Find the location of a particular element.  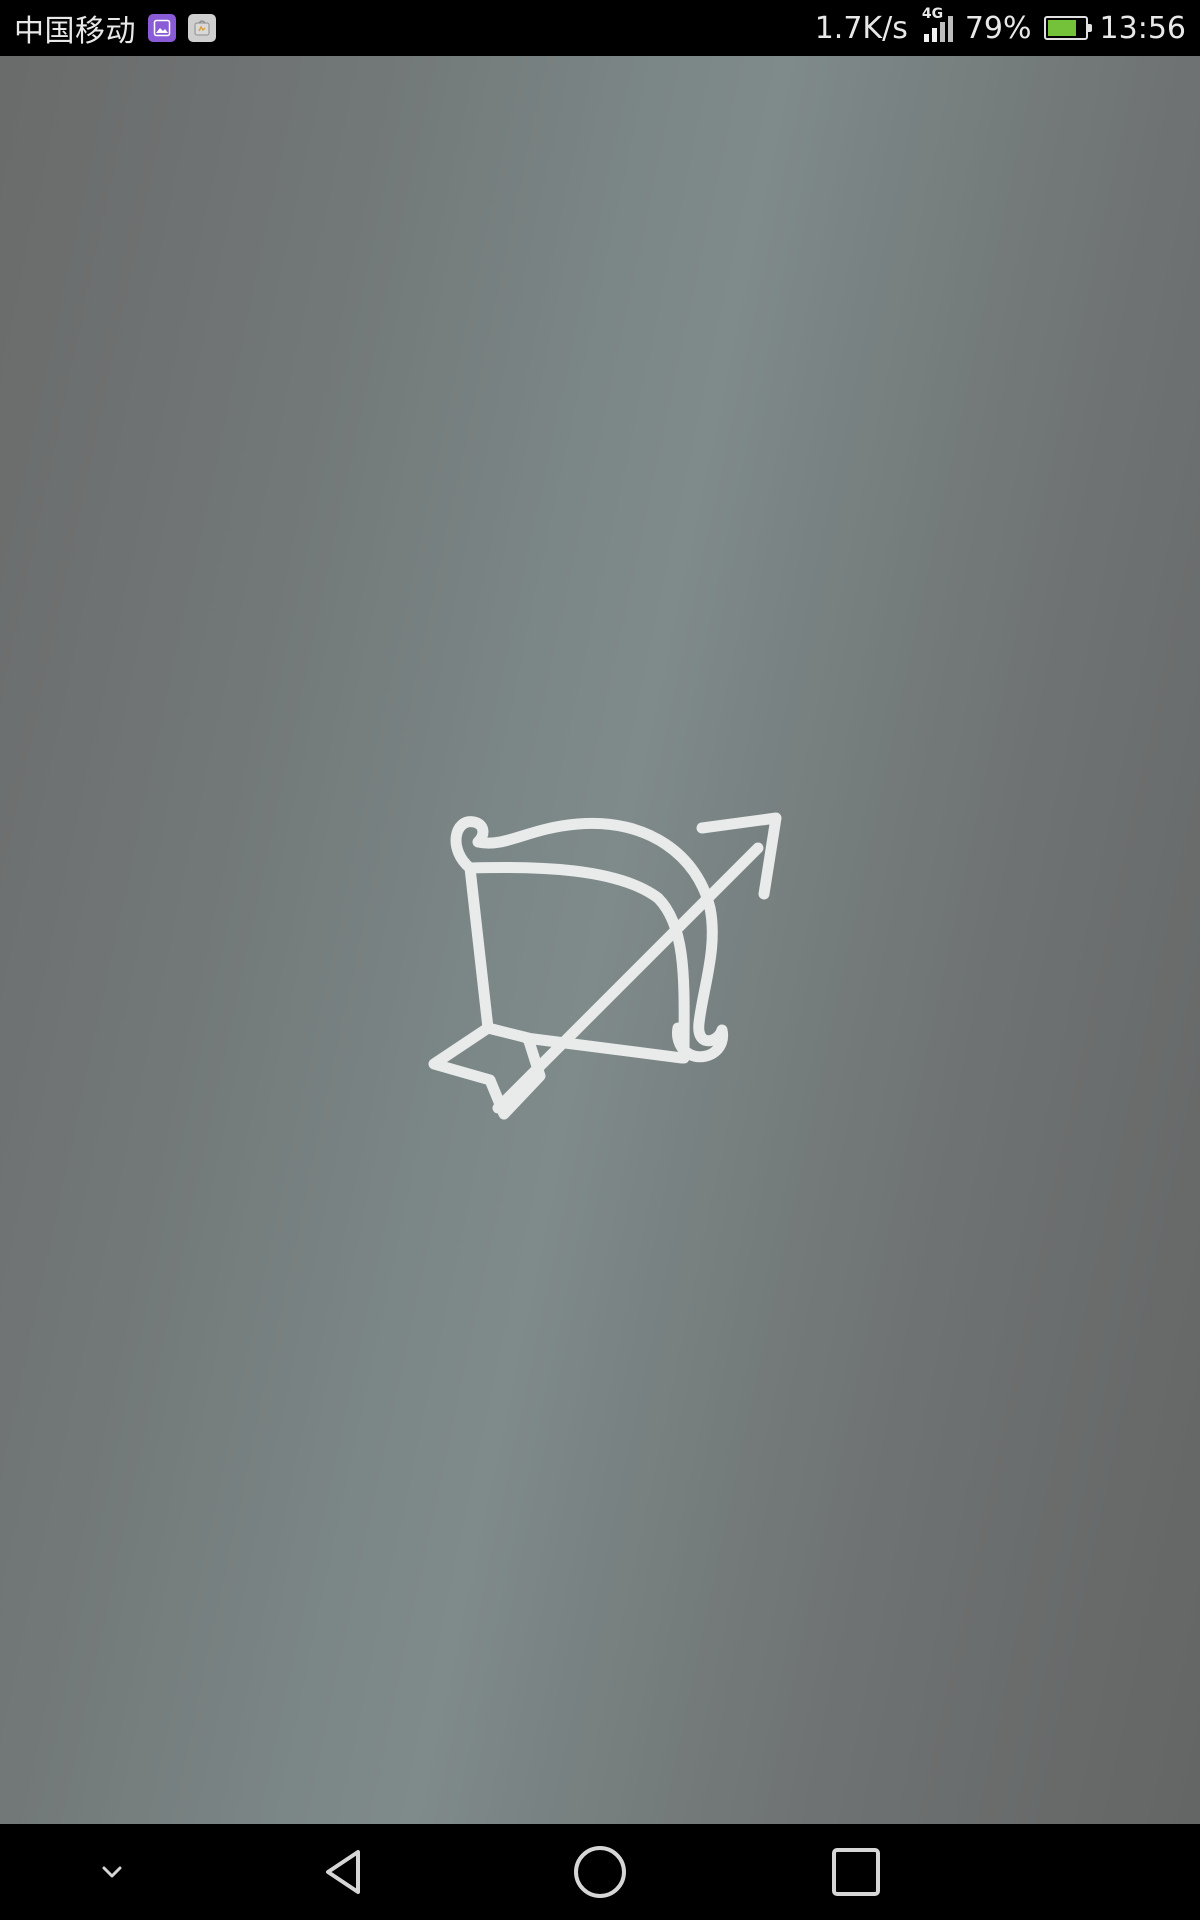

navigation-bar is located at coordinates (600, 1872).